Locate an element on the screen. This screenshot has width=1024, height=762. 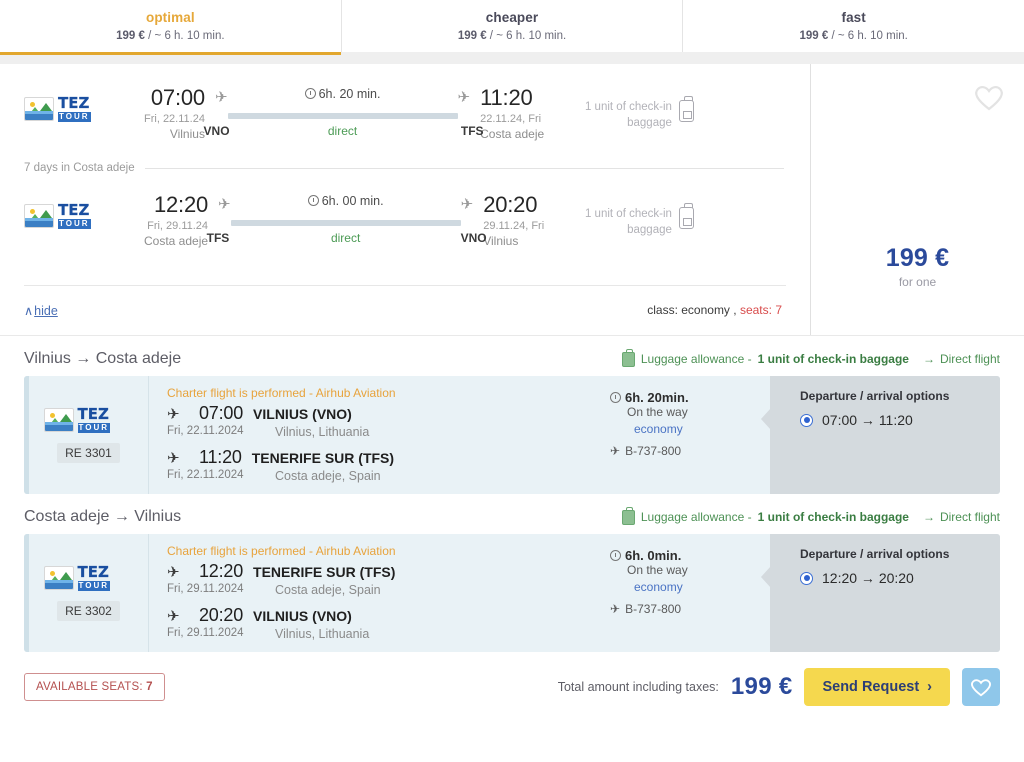
flight-duration-cell-return: 6h. 0min. On the way economy ✈ B-737-800 is located at coordinates (690, 593).